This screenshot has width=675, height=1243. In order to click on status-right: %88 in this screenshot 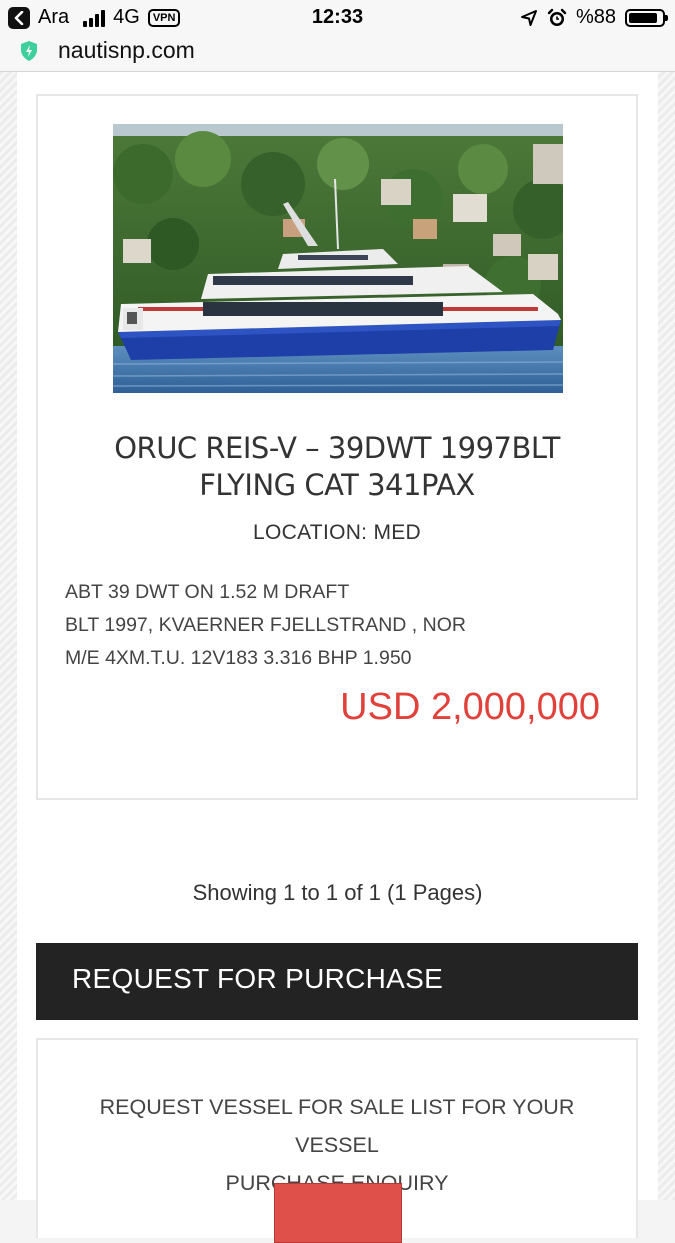, I will do `click(594, 17)`.